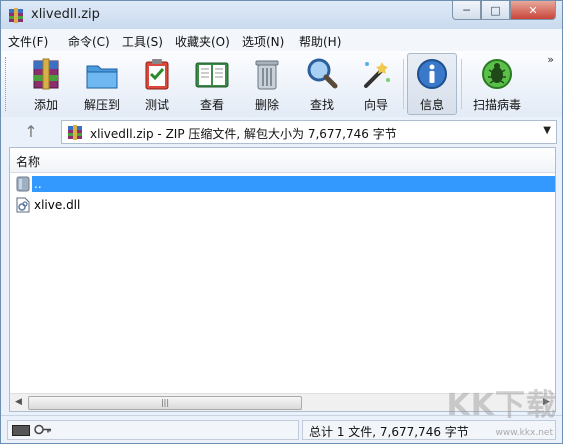 This screenshot has height=444, width=563. What do you see at coordinates (23, 184) in the screenshot?
I see `parent-folder-icon` at bounding box center [23, 184].